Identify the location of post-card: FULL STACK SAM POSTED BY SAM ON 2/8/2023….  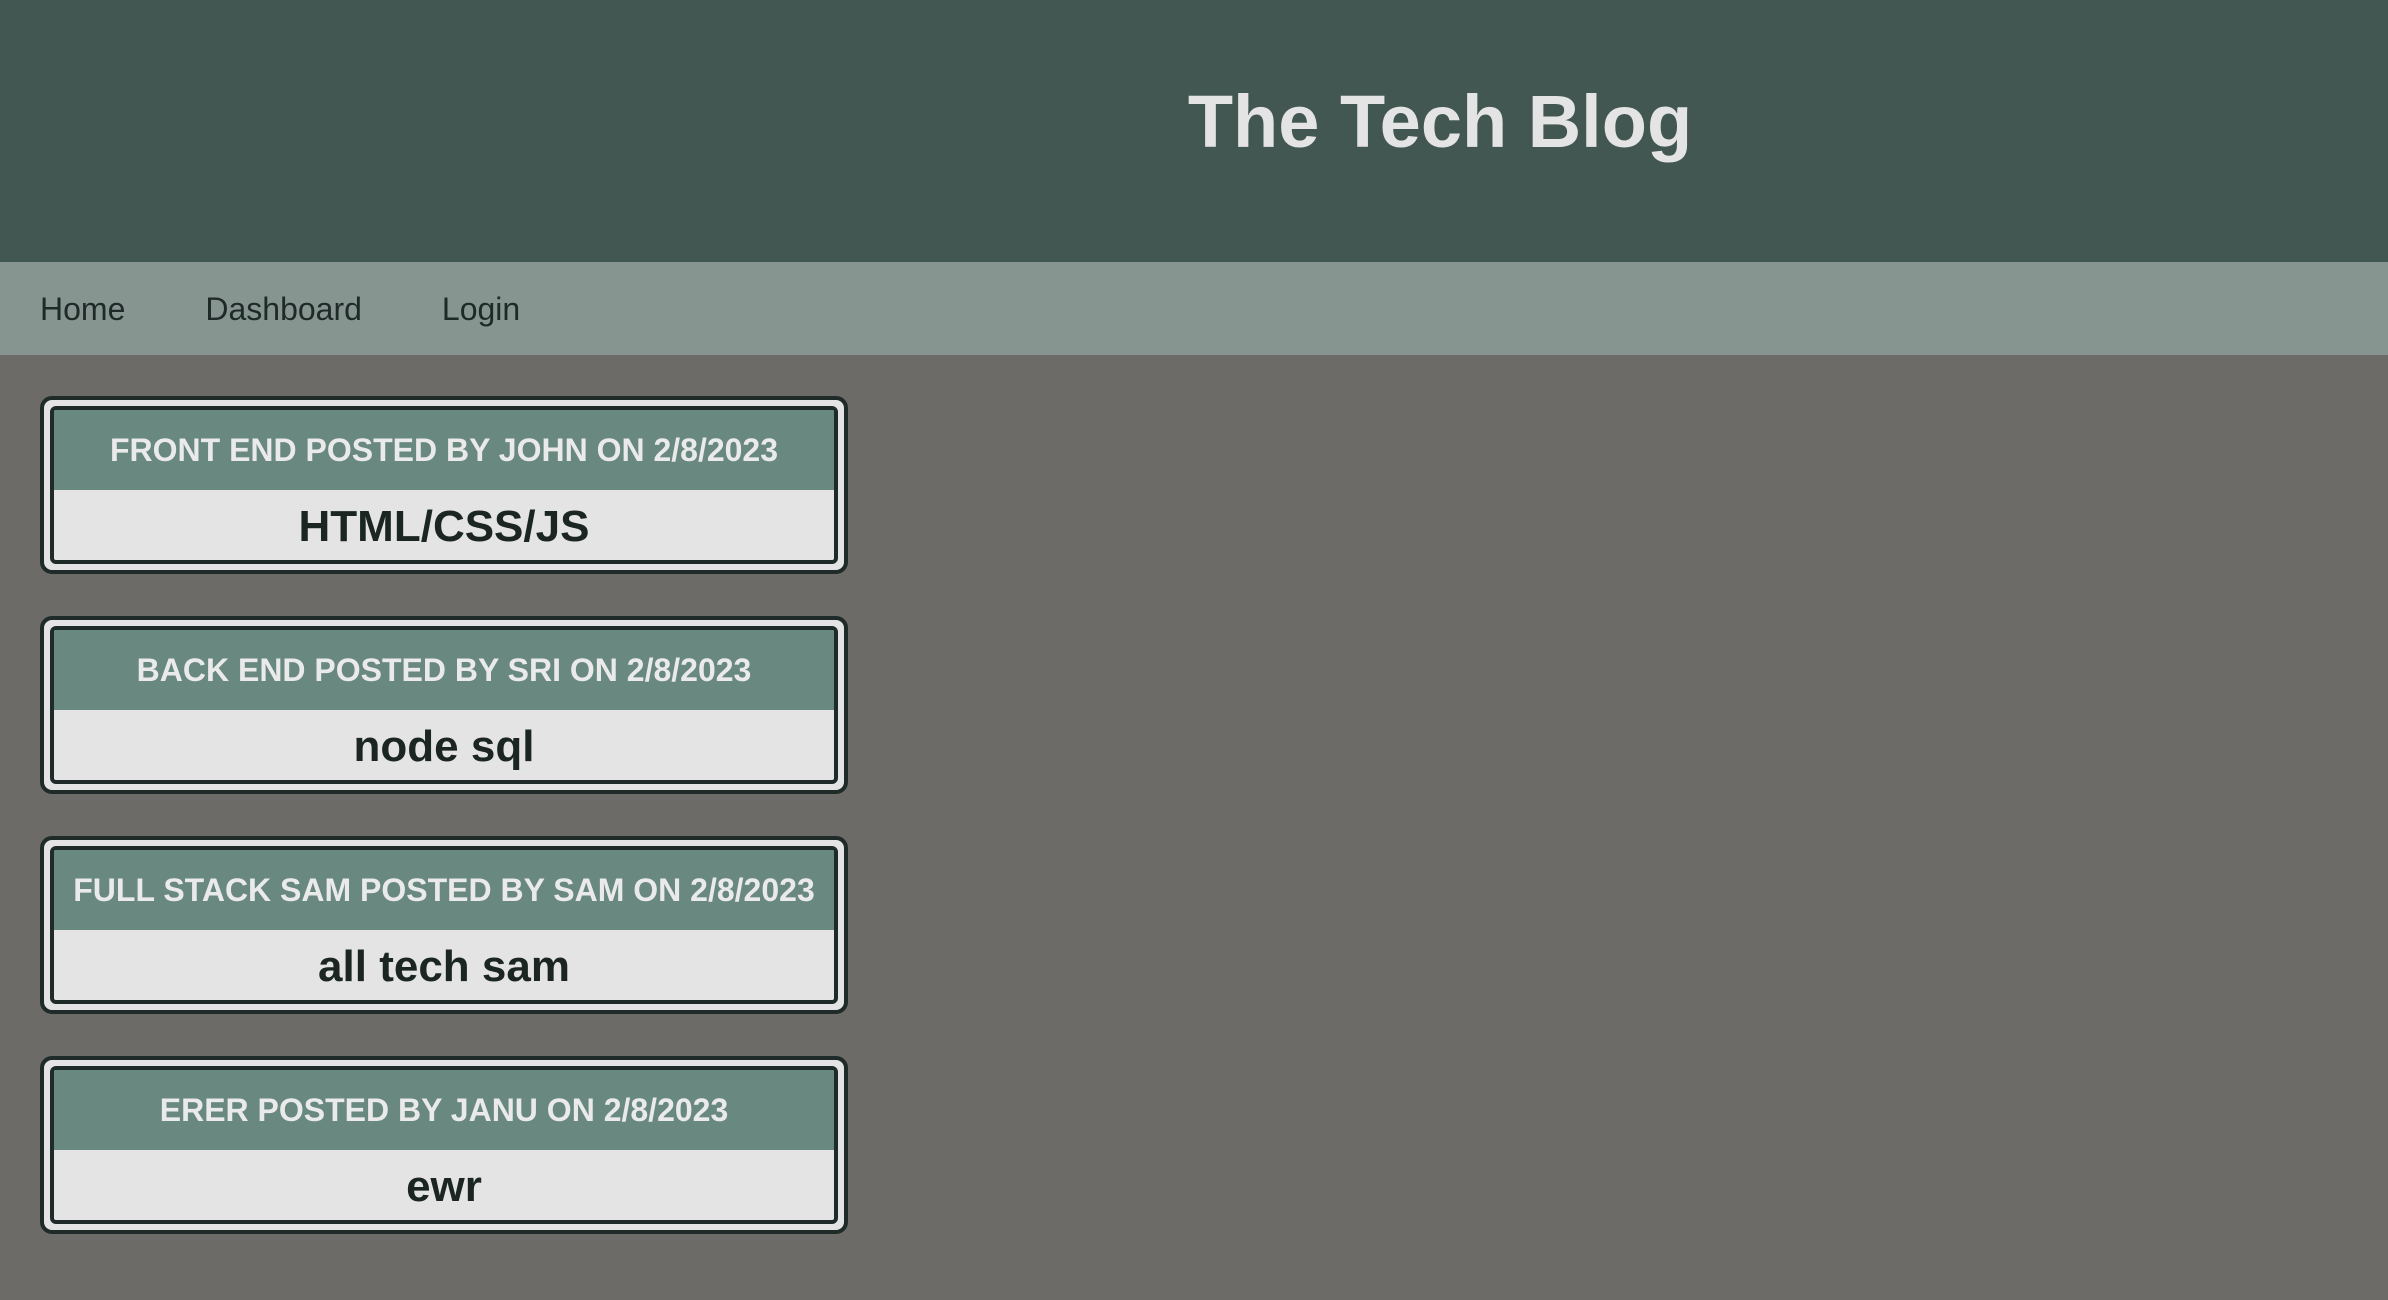
(444, 925).